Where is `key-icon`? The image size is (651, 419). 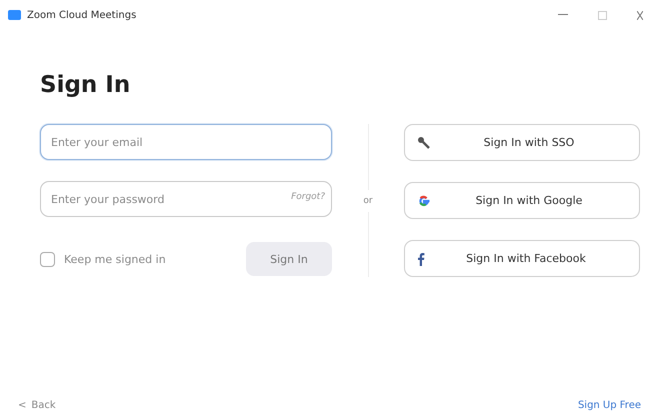 key-icon is located at coordinates (424, 143).